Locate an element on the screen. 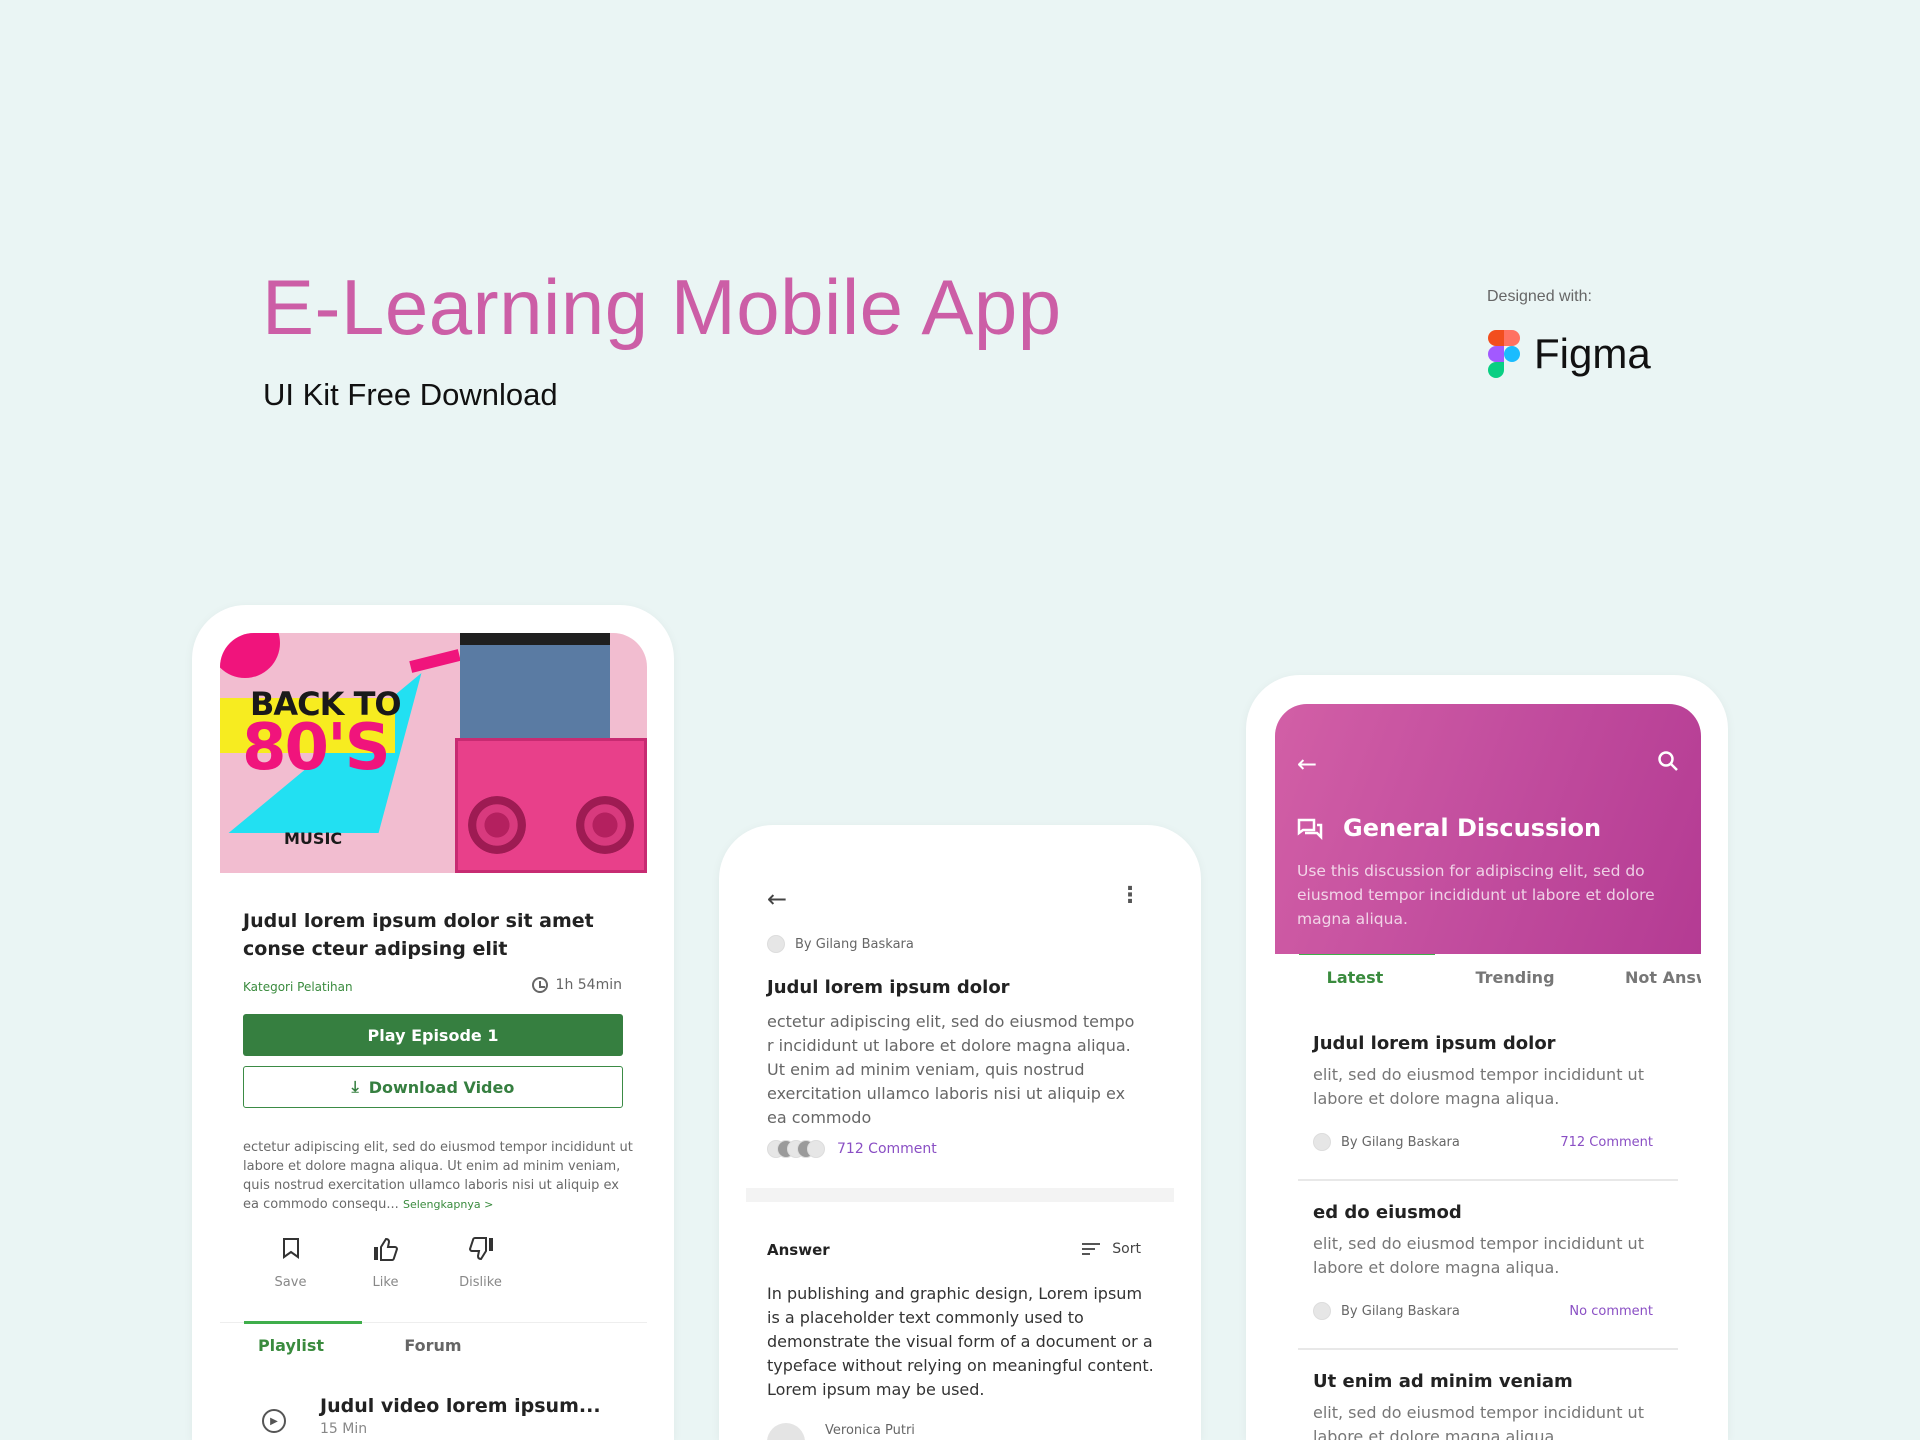  course-banner-image: BACK TO 80'S MUSIC is located at coordinates (433, 753).